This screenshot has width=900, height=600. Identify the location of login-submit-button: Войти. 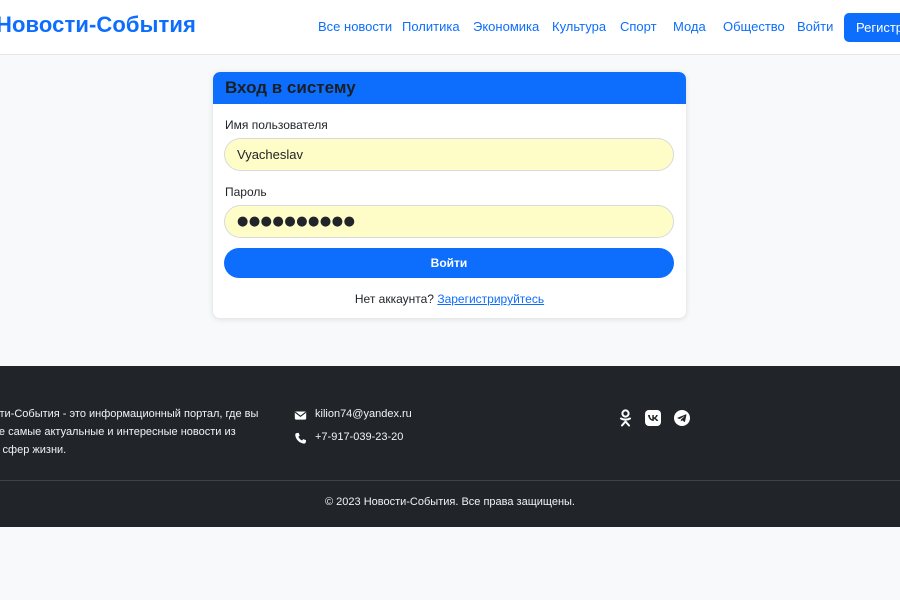
(449, 263).